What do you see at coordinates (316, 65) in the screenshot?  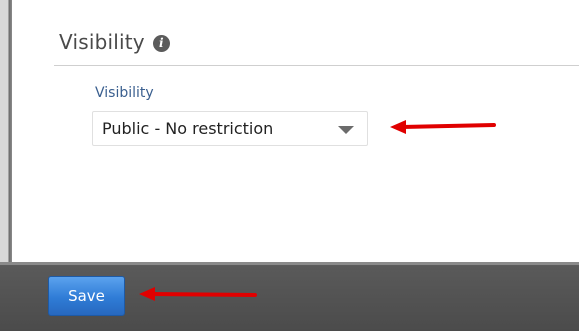 I see `section-divider` at bounding box center [316, 65].